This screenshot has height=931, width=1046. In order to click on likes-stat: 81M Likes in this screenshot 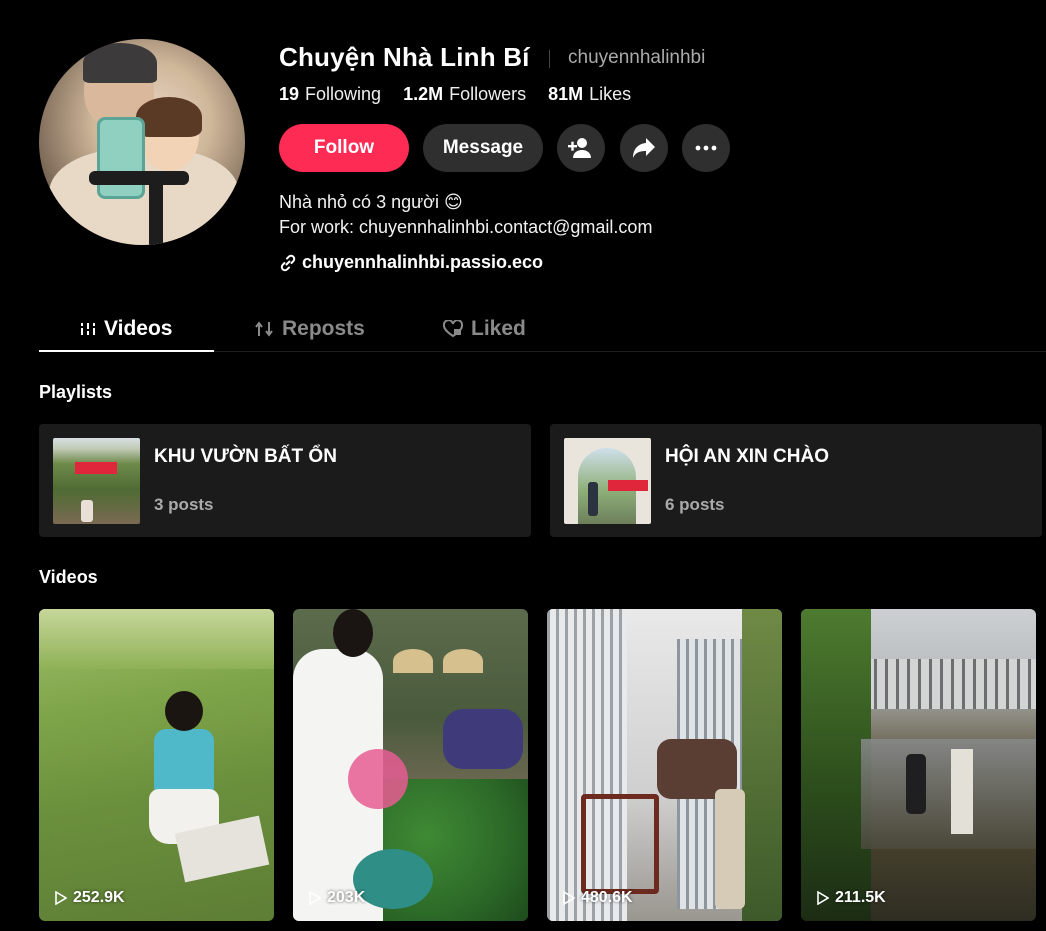, I will do `click(589, 94)`.